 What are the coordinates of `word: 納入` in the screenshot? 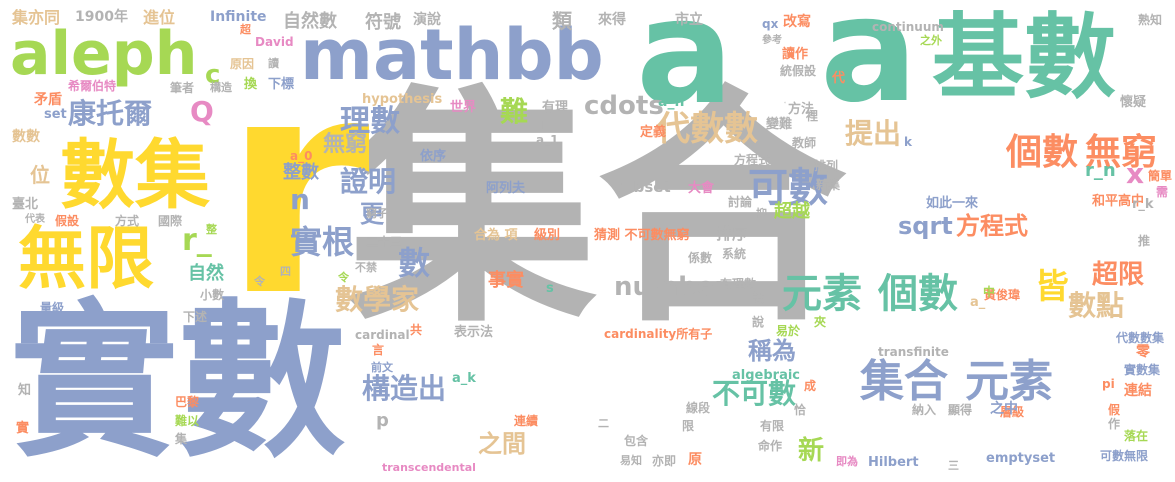 It's located at (924, 410).